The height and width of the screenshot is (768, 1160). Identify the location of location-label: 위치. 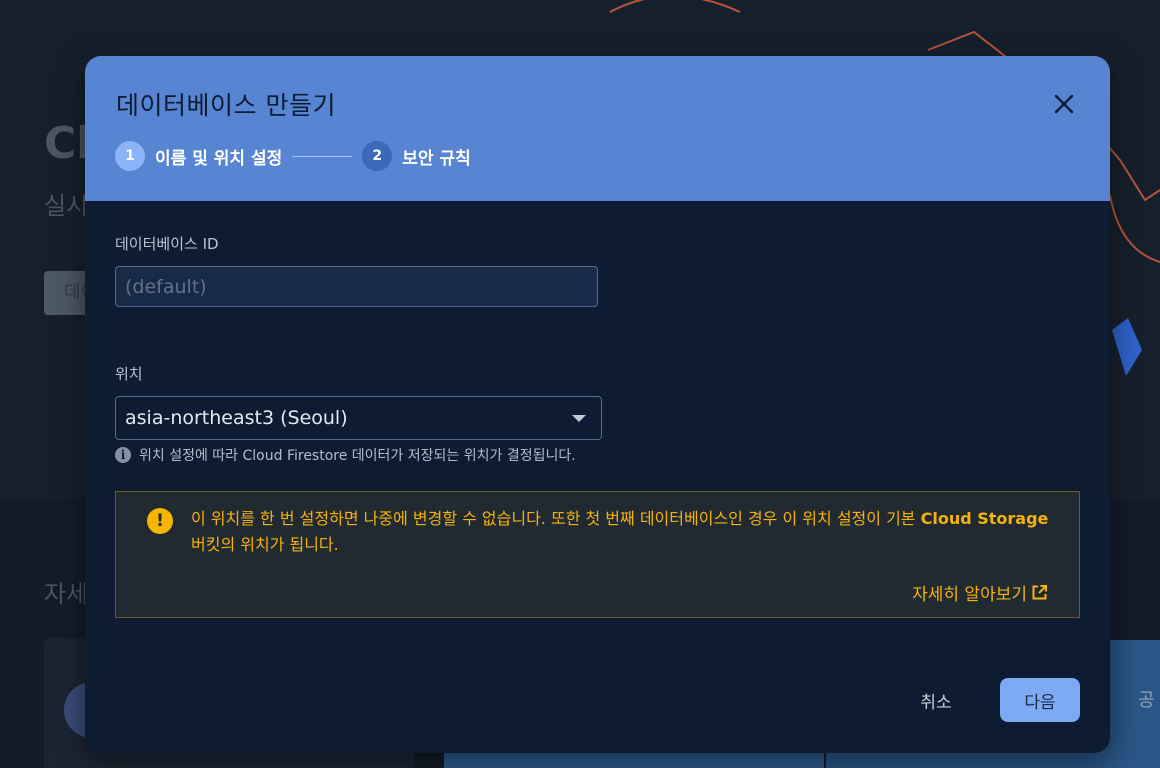
(129, 374).